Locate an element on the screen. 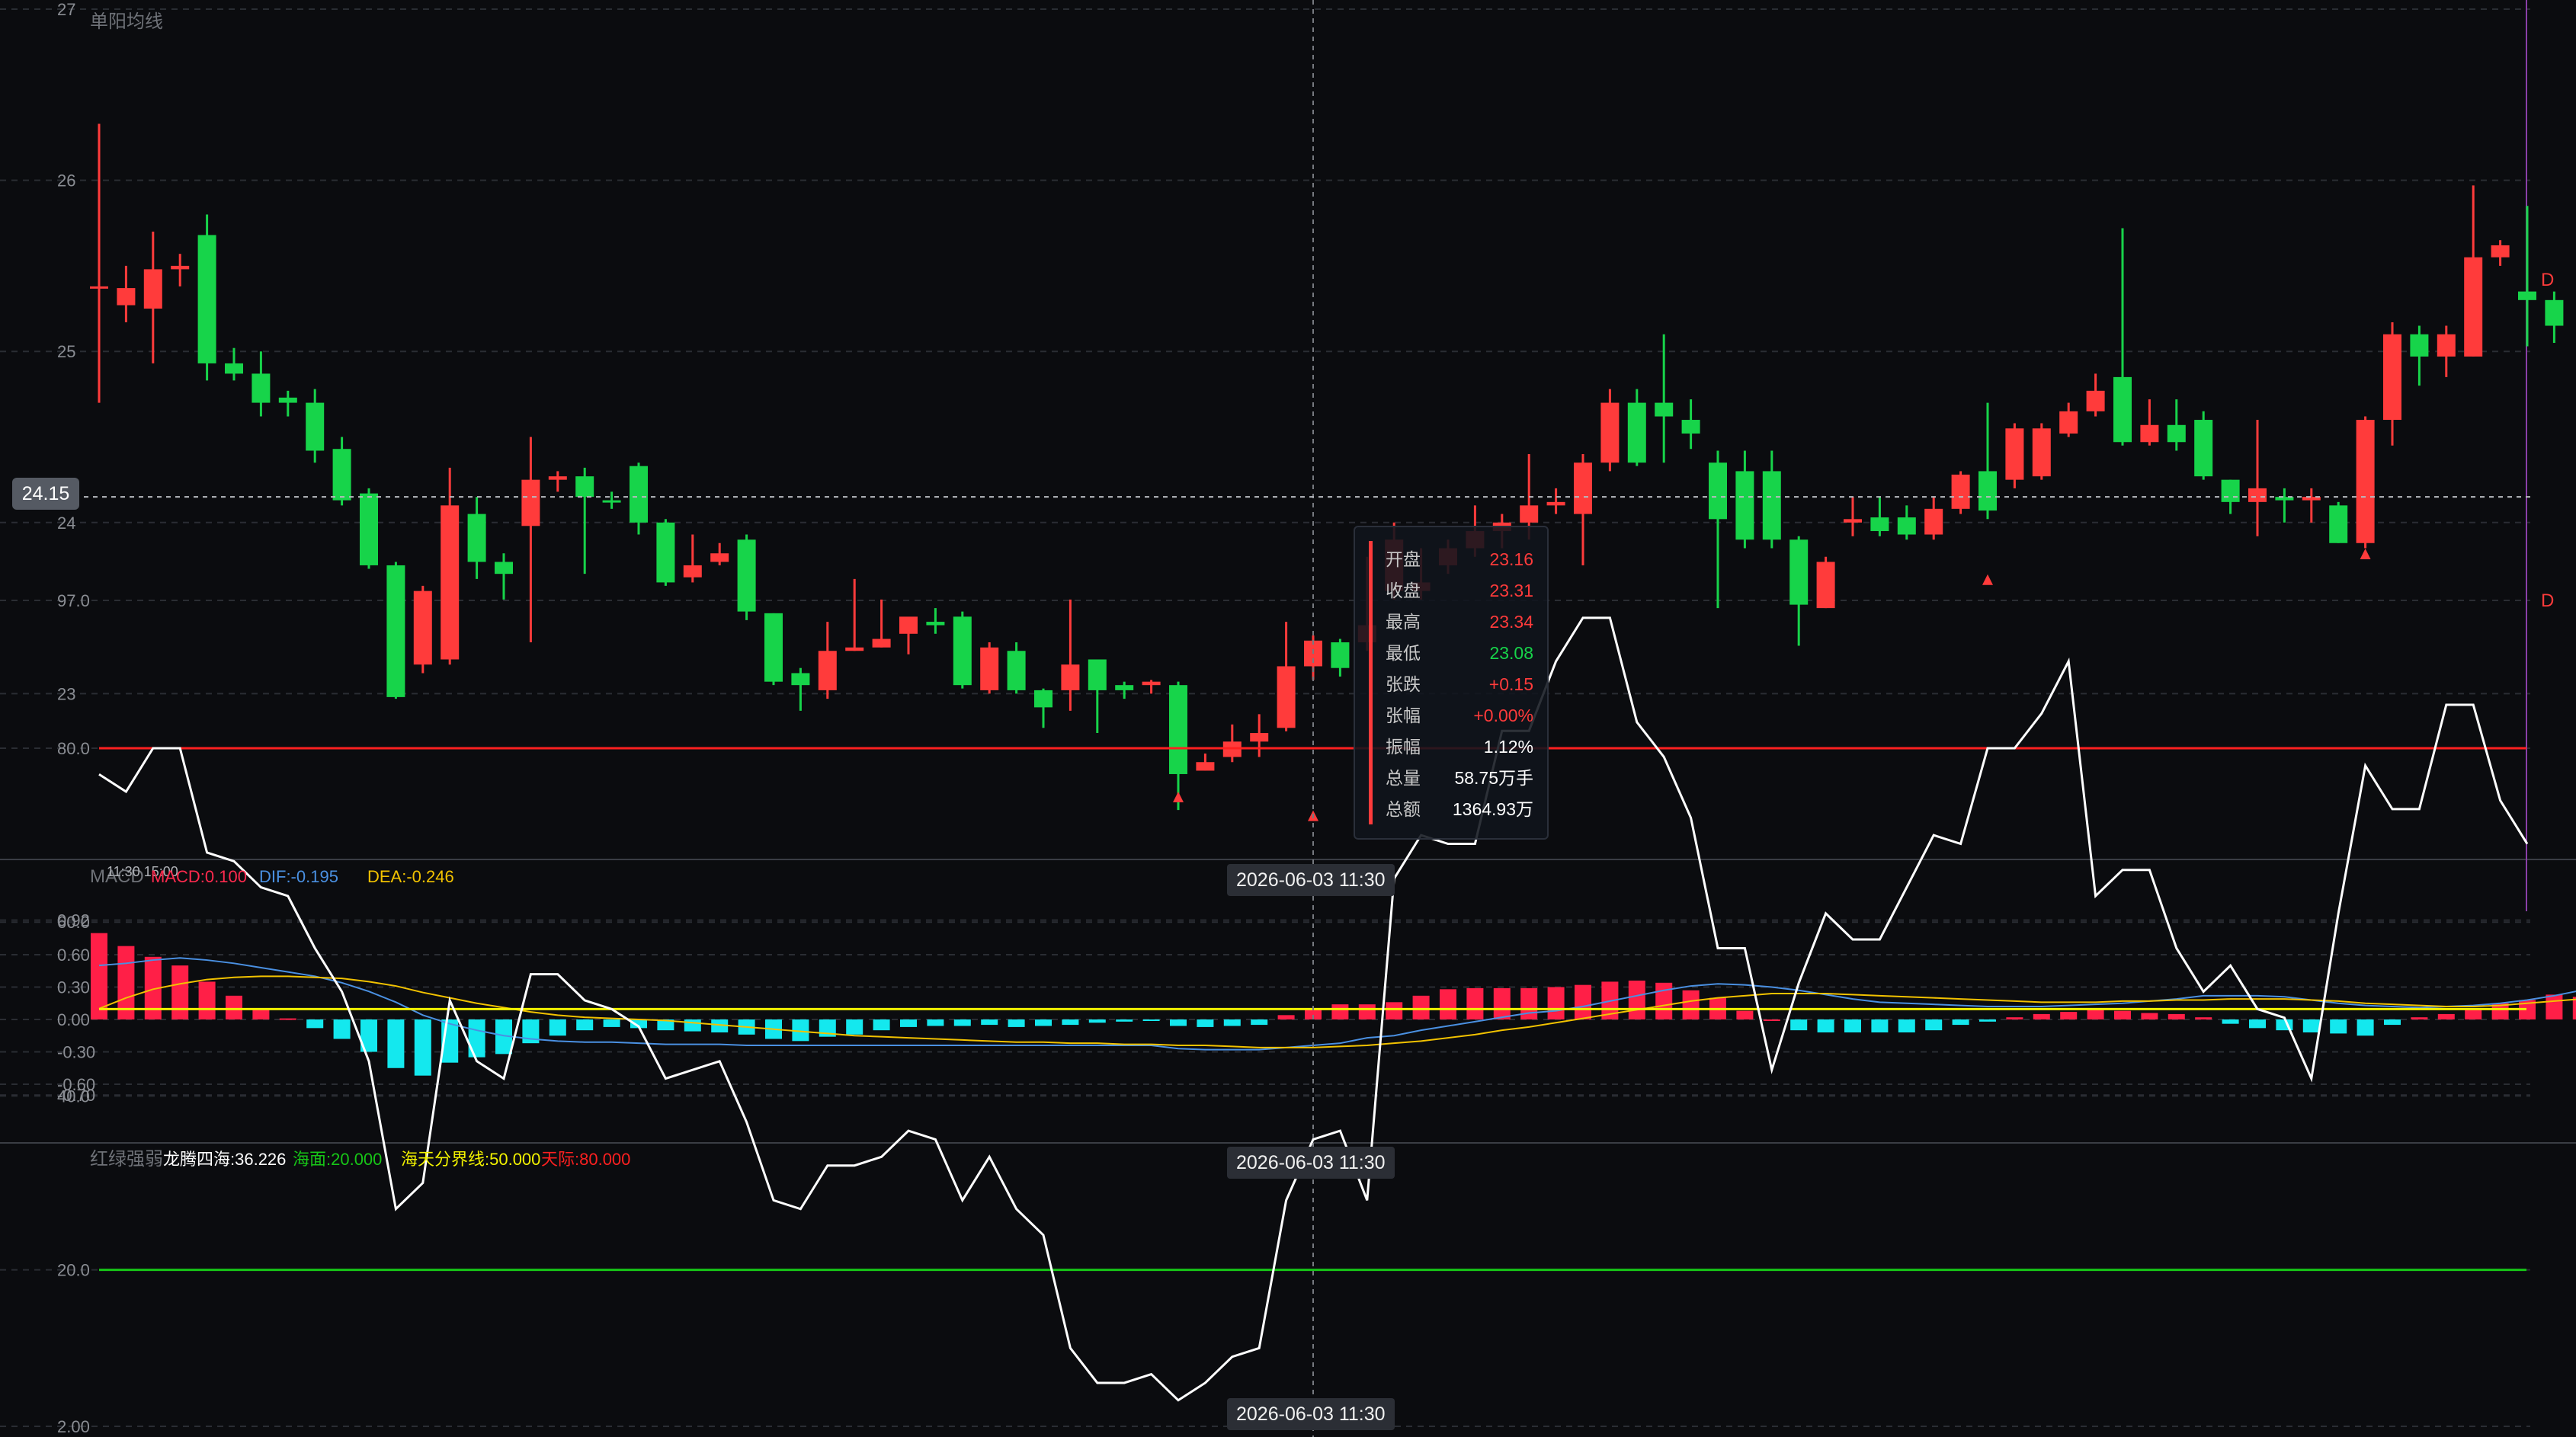 The image size is (2576, 1437). tooltip-row: 张幅 +0.00% is located at coordinates (1459, 715).